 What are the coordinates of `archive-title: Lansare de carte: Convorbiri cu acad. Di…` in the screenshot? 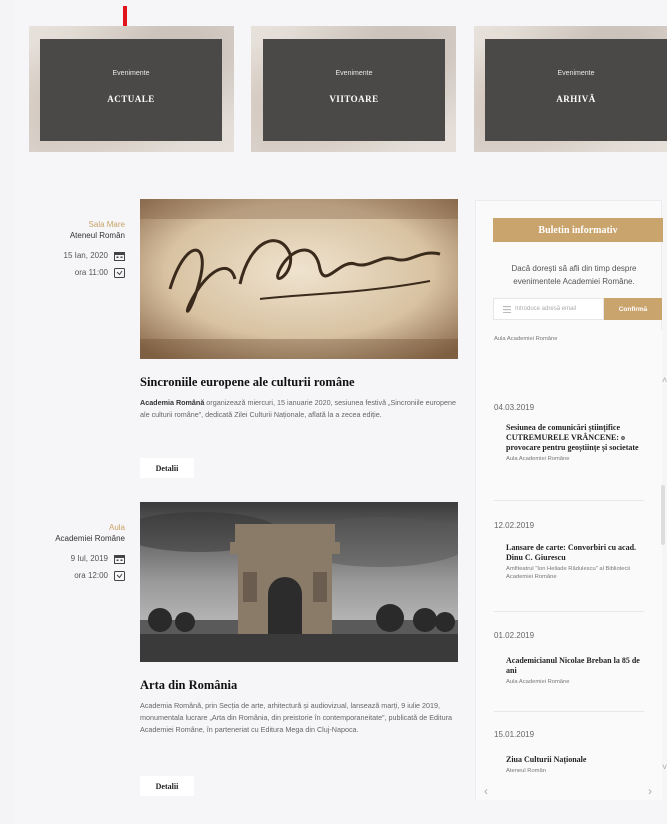 It's located at (571, 552).